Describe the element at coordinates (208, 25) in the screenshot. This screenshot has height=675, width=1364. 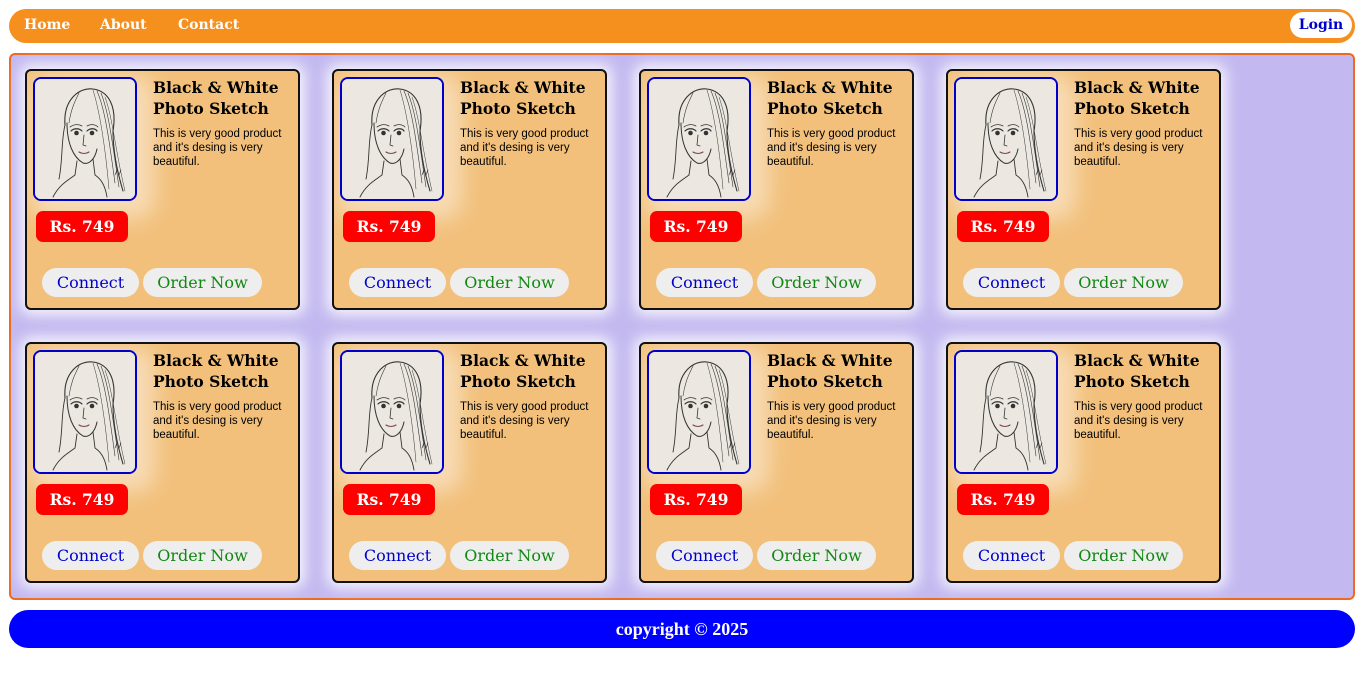
I see `nav-contact-link: Contact` at that location.